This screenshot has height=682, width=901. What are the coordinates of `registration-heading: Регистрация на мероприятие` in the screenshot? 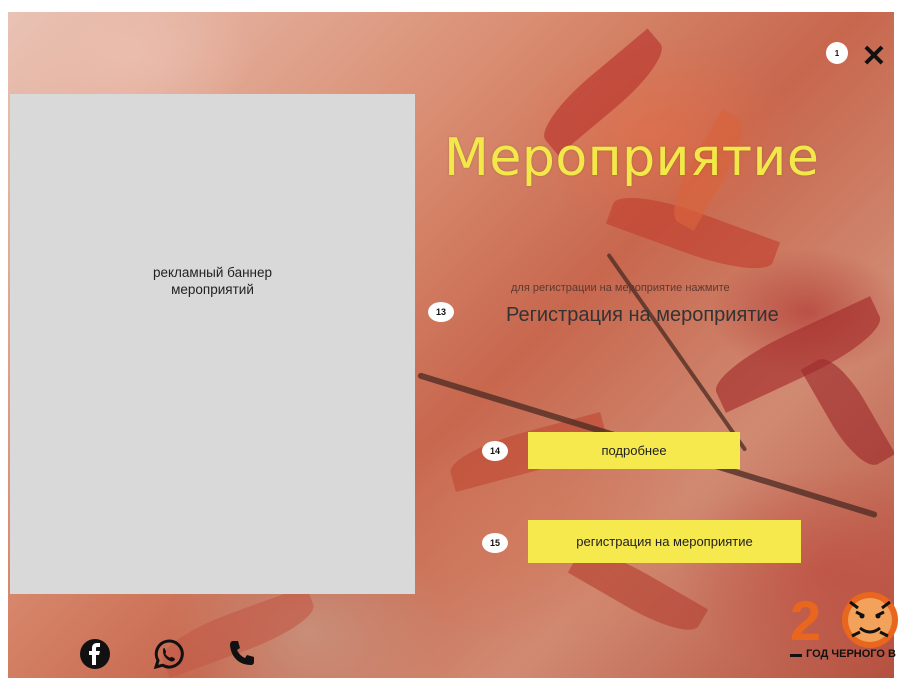 It's located at (642, 315).